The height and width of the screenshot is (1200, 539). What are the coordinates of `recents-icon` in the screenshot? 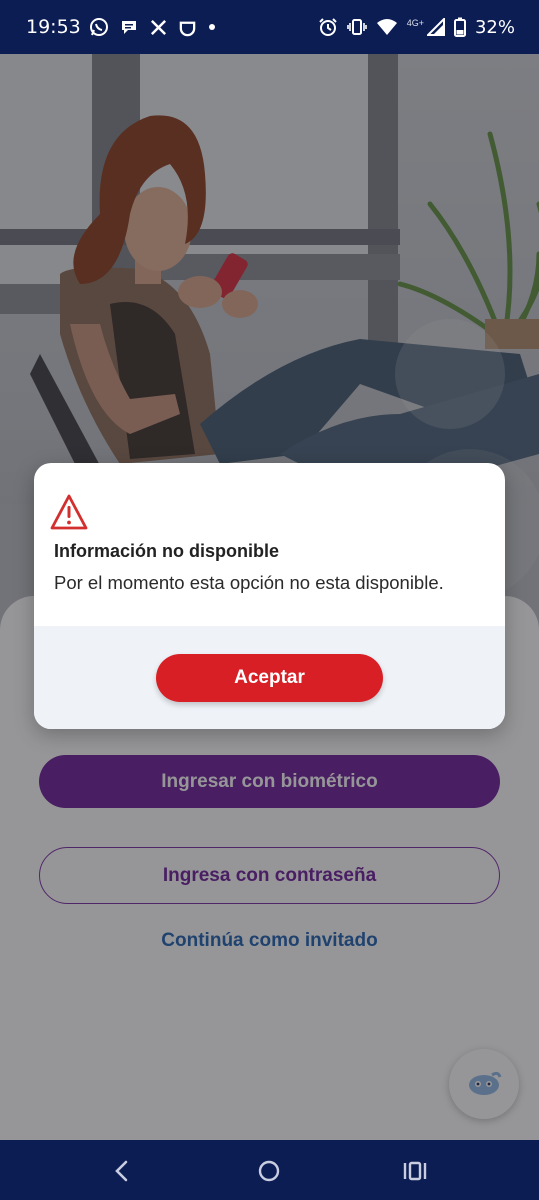 It's located at (415, 1171).